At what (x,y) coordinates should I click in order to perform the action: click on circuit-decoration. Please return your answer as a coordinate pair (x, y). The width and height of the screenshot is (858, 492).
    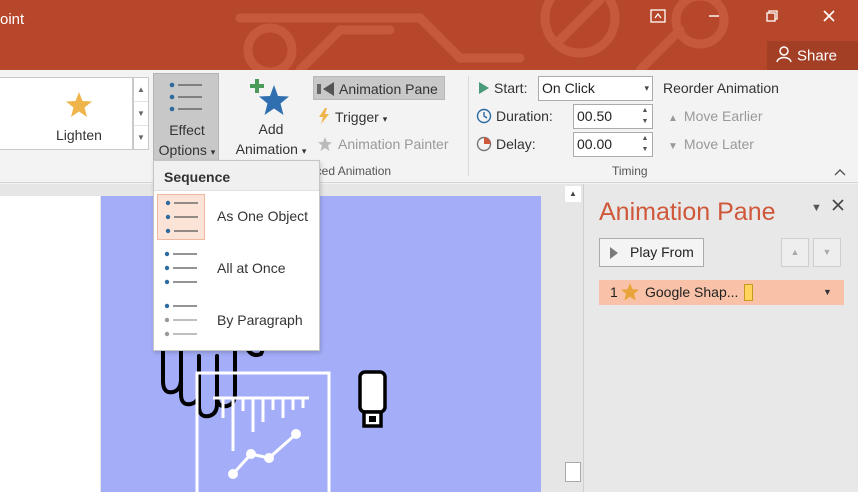
    Looking at the image, I should click on (482, 35).